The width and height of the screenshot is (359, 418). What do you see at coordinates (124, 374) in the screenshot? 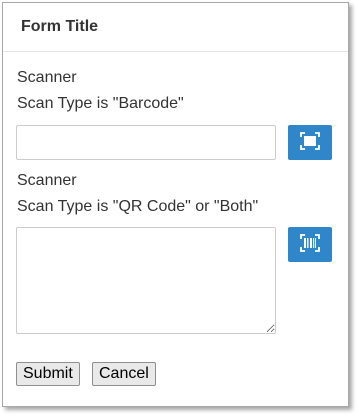
I see `cancel-button: Cancel` at bounding box center [124, 374].